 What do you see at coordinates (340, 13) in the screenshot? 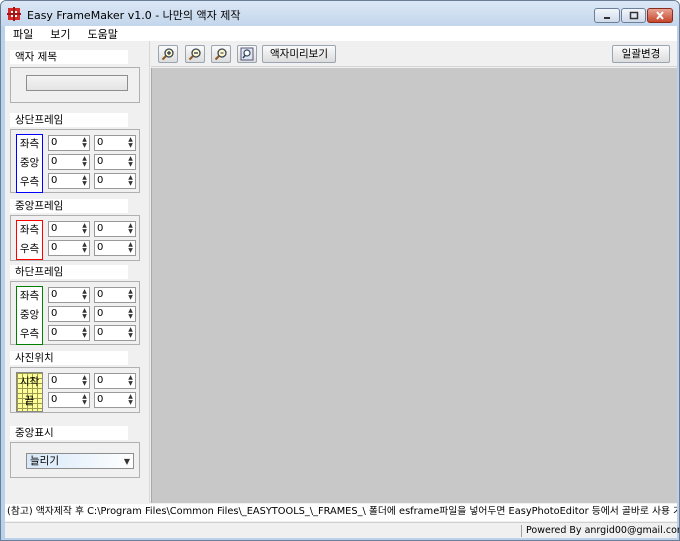
I see `title-bar: Easy FrameMaker v1.0 - 나만의 액자 제작` at bounding box center [340, 13].